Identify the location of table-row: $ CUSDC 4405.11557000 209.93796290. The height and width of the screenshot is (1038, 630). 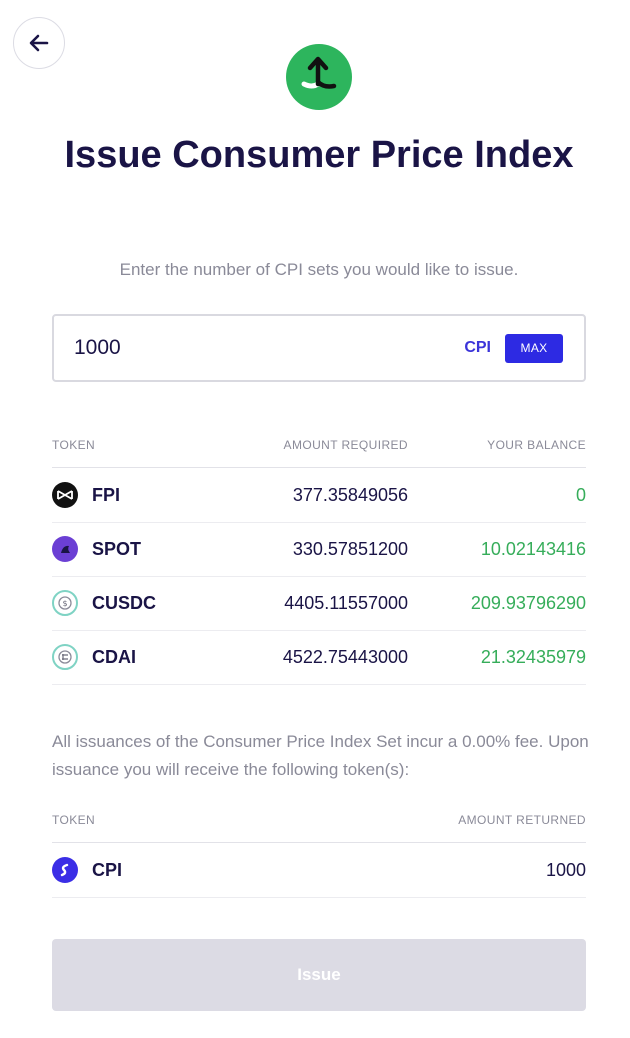
(319, 604).